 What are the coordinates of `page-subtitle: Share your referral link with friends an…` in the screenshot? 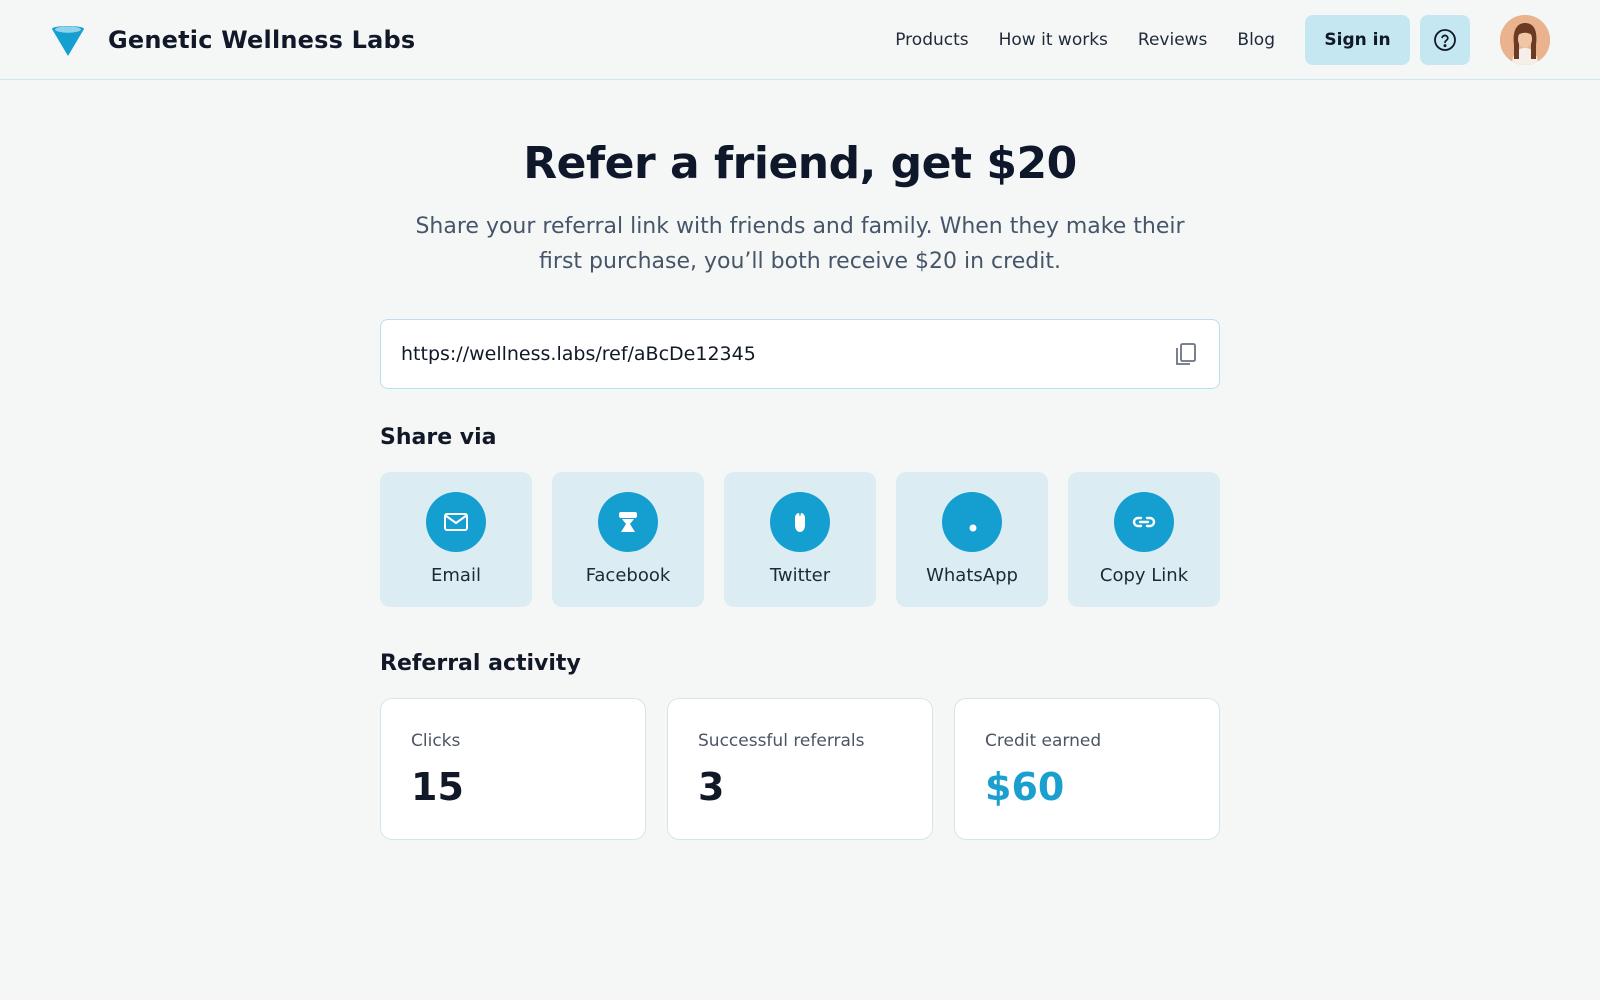 It's located at (800, 244).